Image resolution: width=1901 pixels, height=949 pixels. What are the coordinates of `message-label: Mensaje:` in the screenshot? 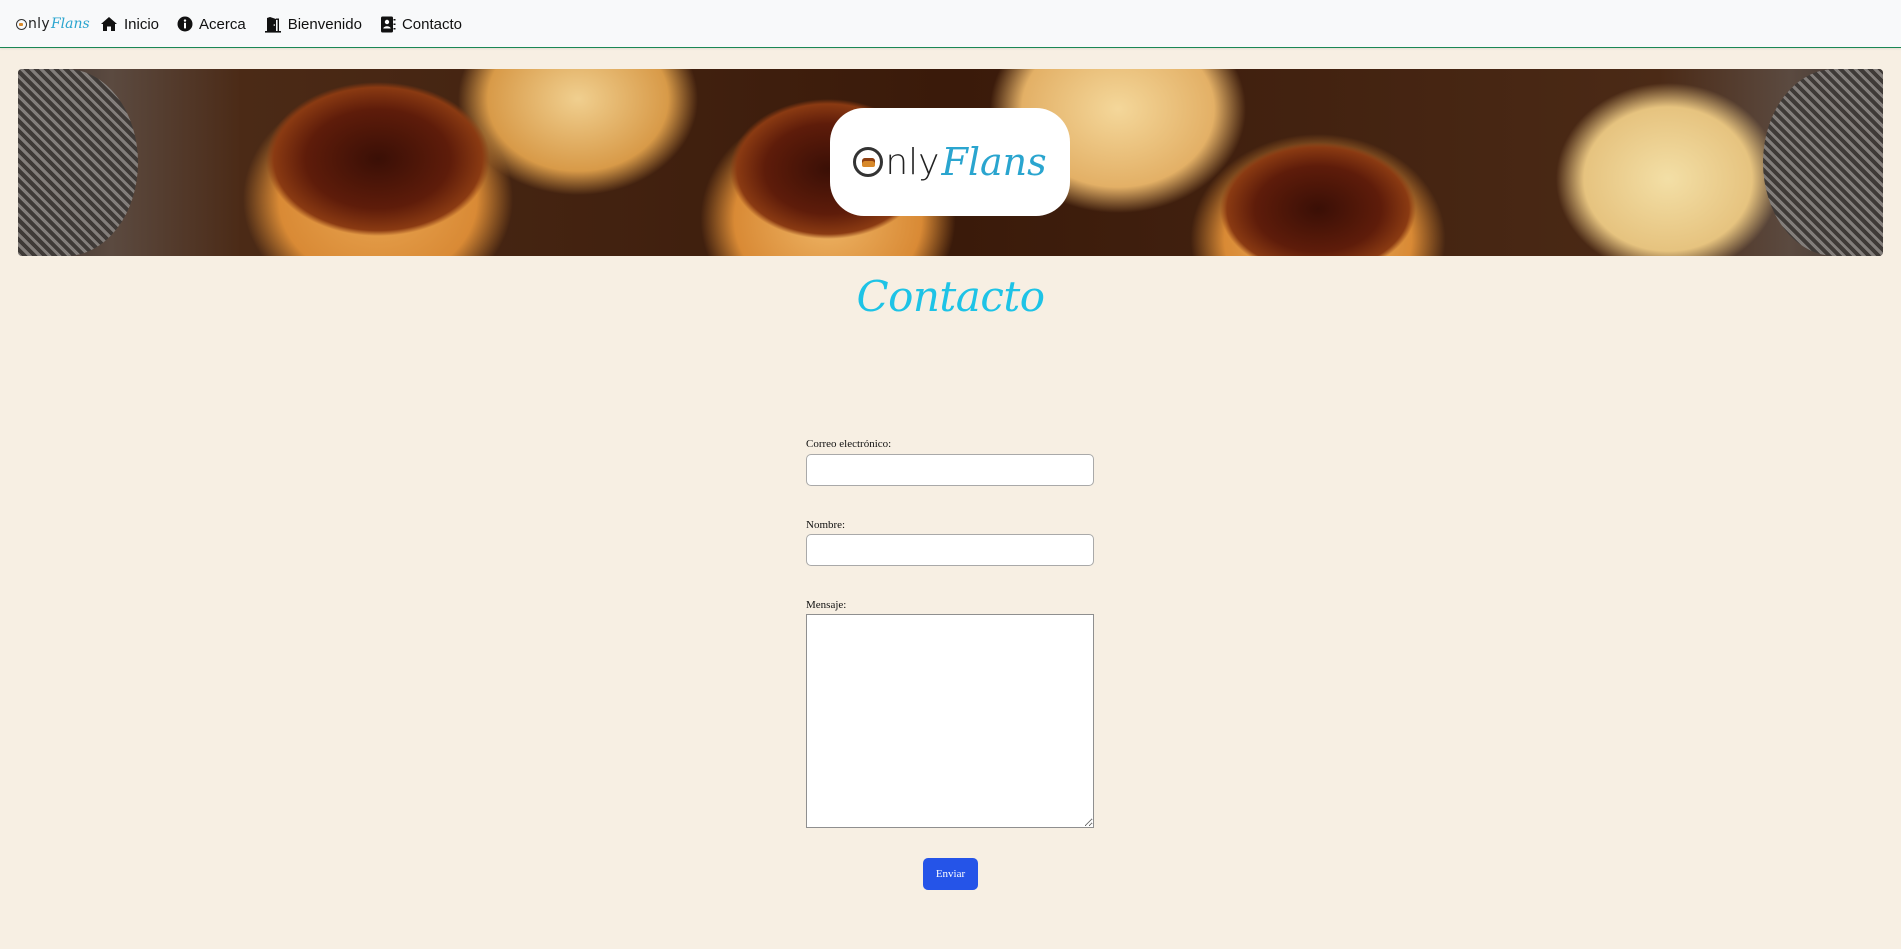 It's located at (826, 605).